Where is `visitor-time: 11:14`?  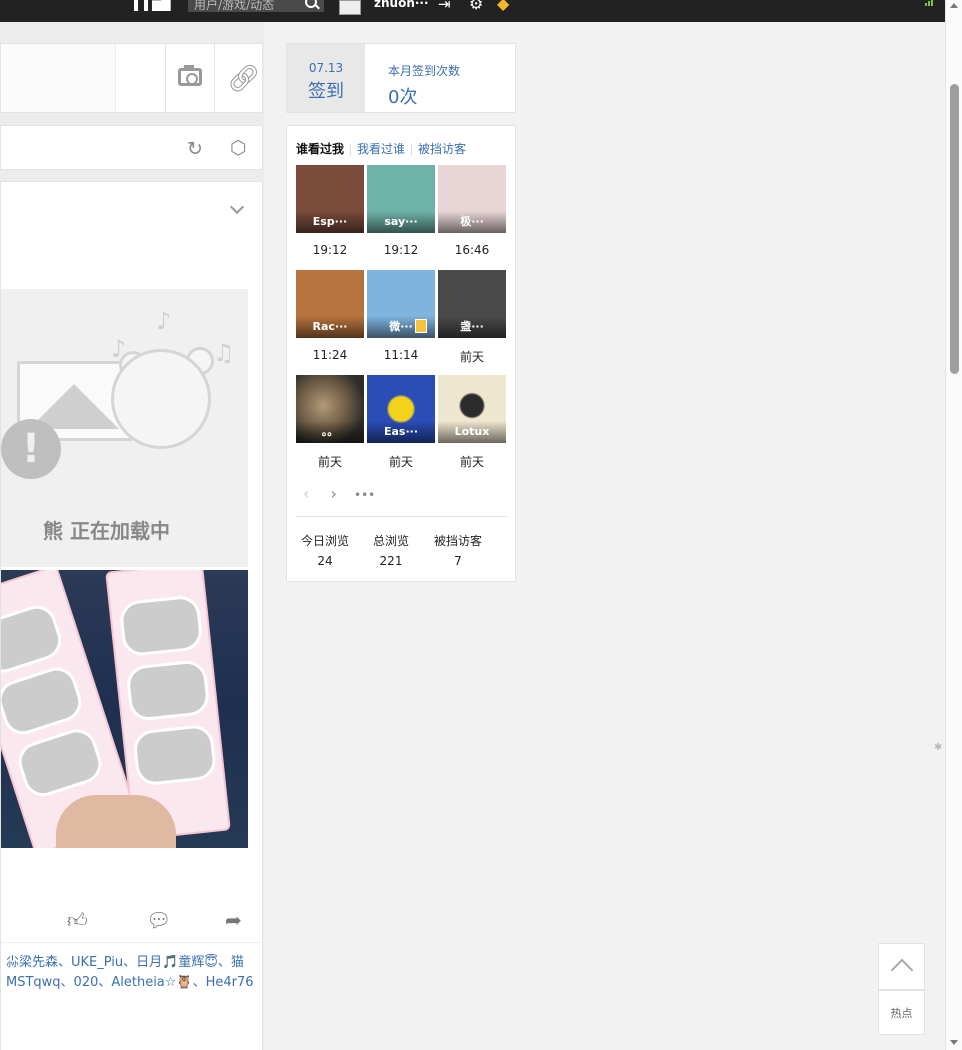
visitor-time: 11:14 is located at coordinates (401, 355).